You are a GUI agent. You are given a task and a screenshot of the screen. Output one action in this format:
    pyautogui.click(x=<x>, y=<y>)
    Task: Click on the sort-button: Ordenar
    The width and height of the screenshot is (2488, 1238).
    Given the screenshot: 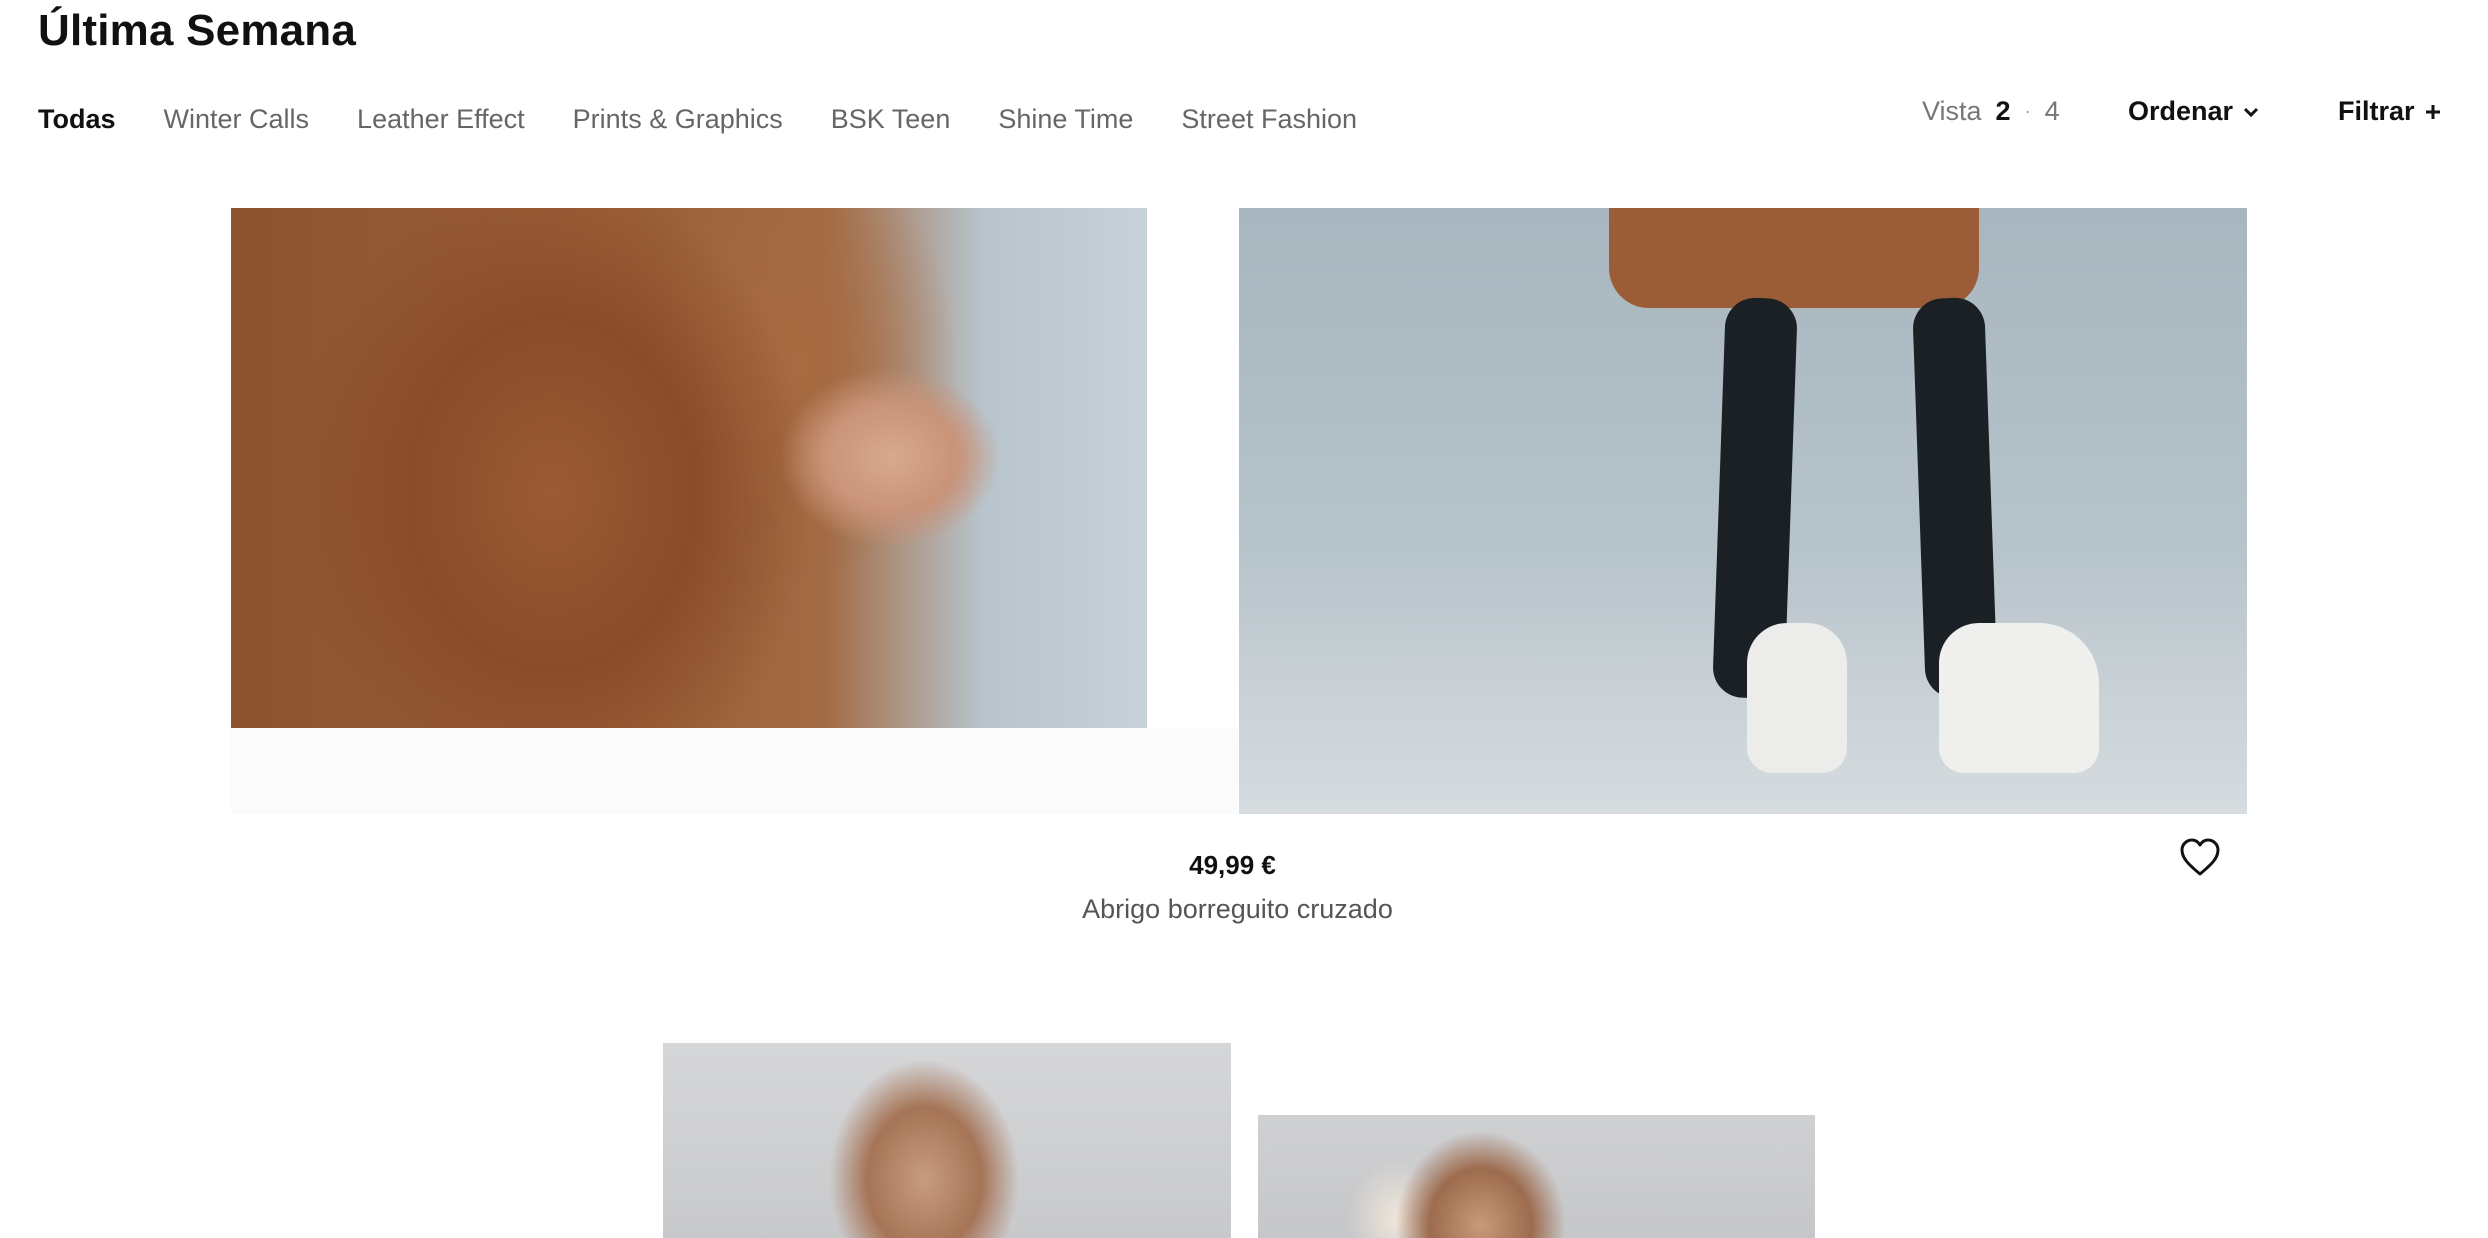 What is the action you would take?
    pyautogui.click(x=2193, y=111)
    